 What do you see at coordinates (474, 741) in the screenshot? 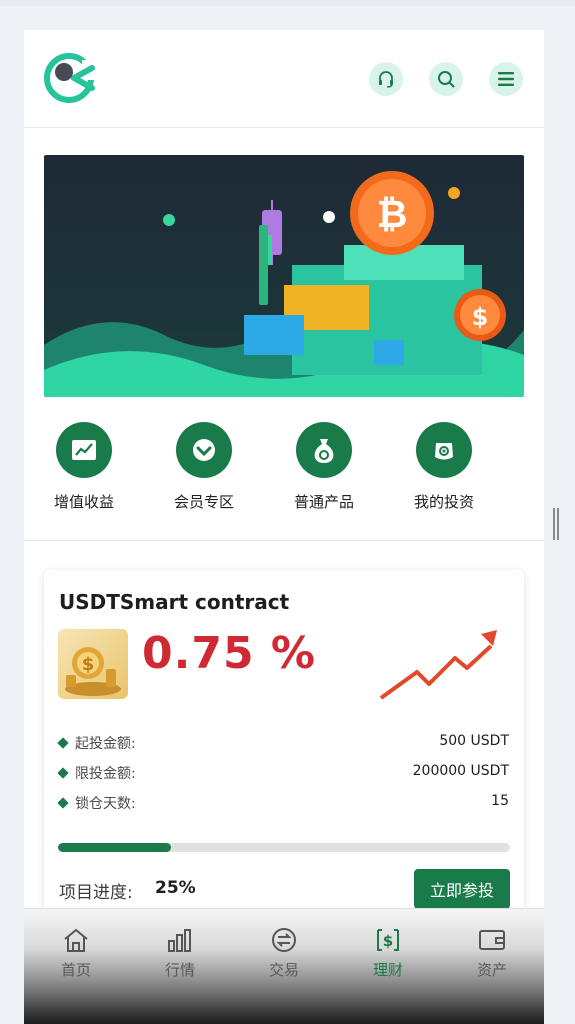
I see `detail-value: 500 USDT` at bounding box center [474, 741].